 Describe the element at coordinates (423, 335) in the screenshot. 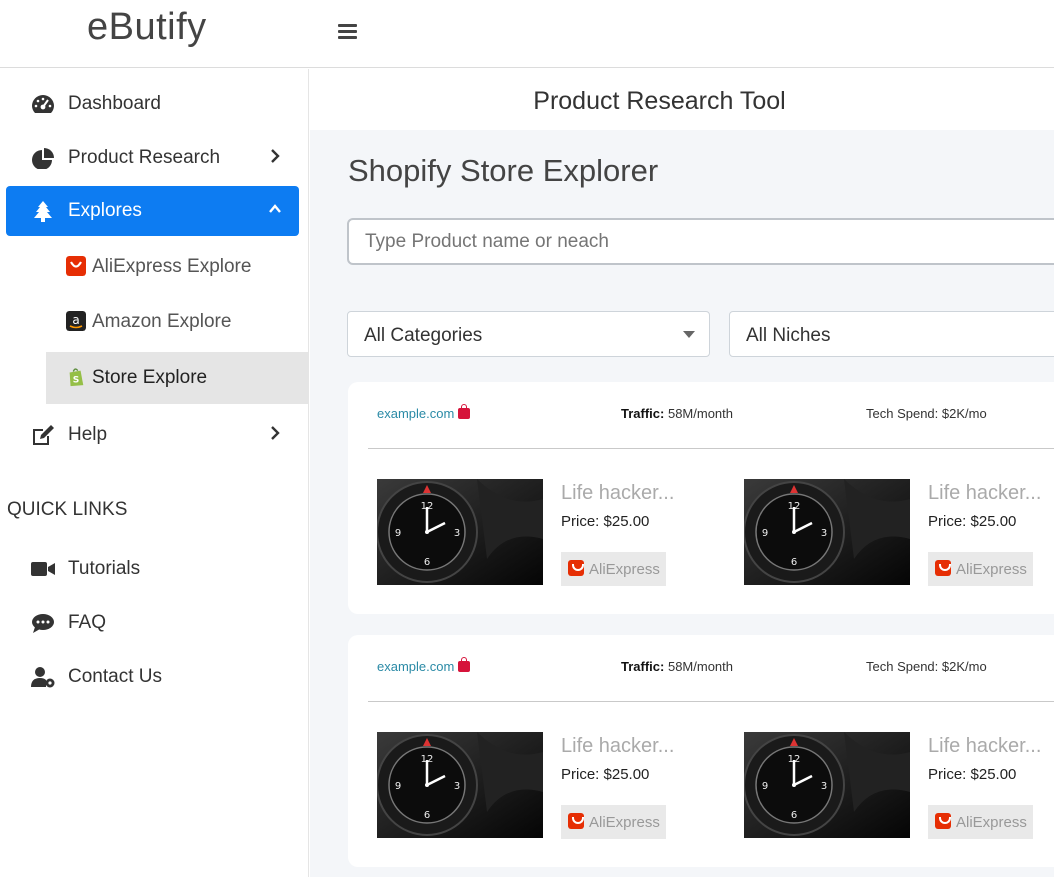

I see `category-select-value: All Categories` at that location.